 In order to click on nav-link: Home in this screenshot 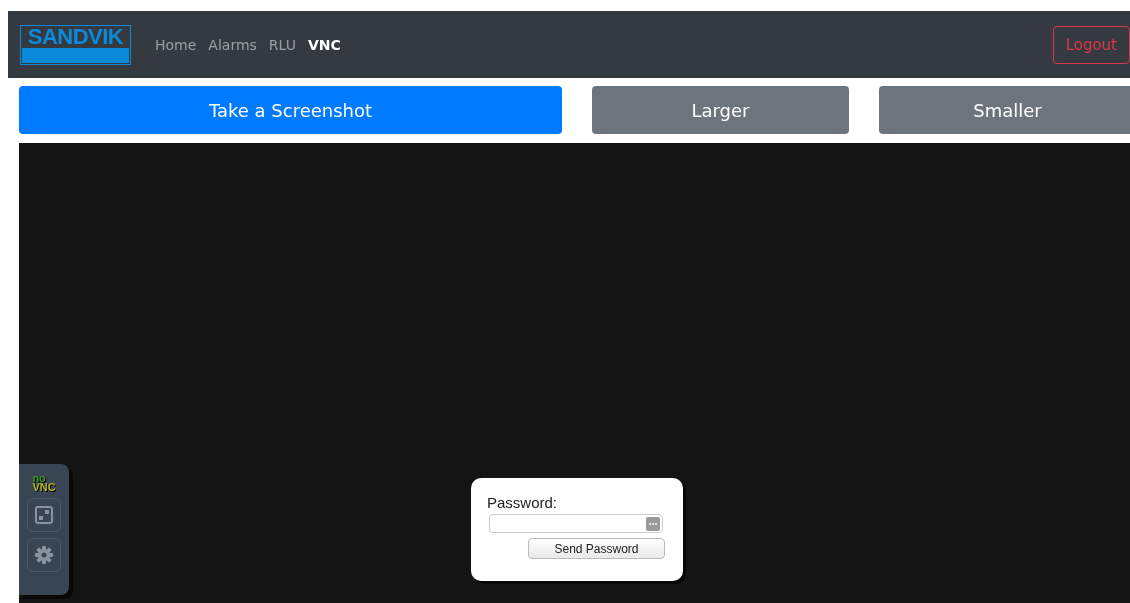, I will do `click(176, 44)`.